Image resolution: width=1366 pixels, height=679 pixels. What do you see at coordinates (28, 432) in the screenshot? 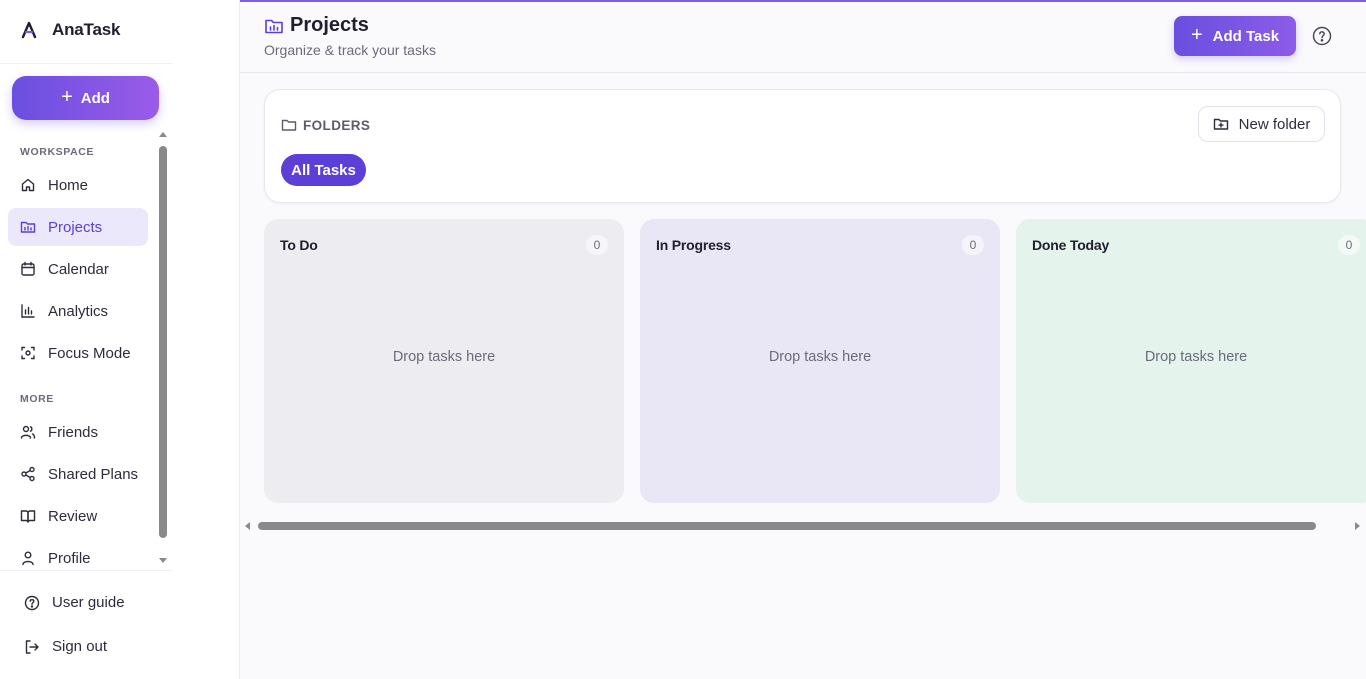
I see `users-icon` at bounding box center [28, 432].